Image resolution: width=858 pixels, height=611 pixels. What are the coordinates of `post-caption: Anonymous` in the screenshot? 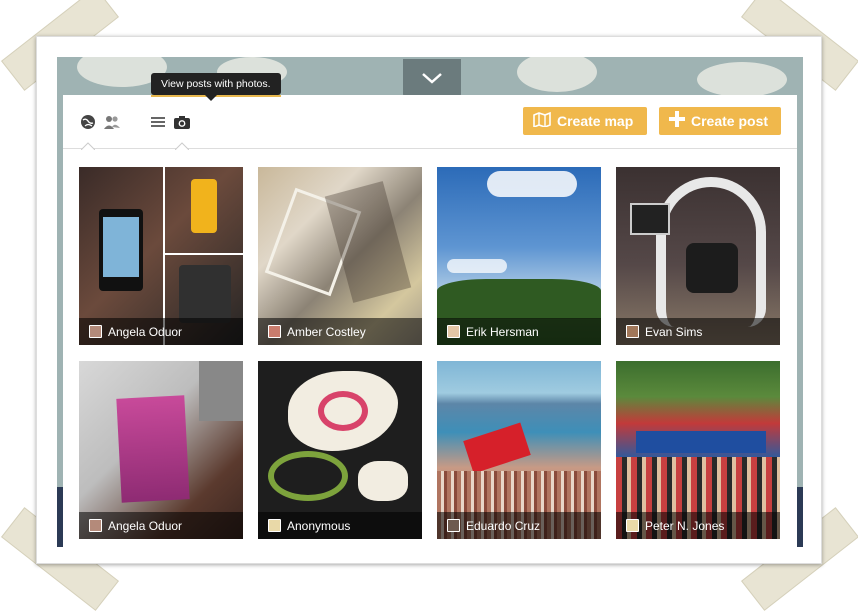 It's located at (340, 525).